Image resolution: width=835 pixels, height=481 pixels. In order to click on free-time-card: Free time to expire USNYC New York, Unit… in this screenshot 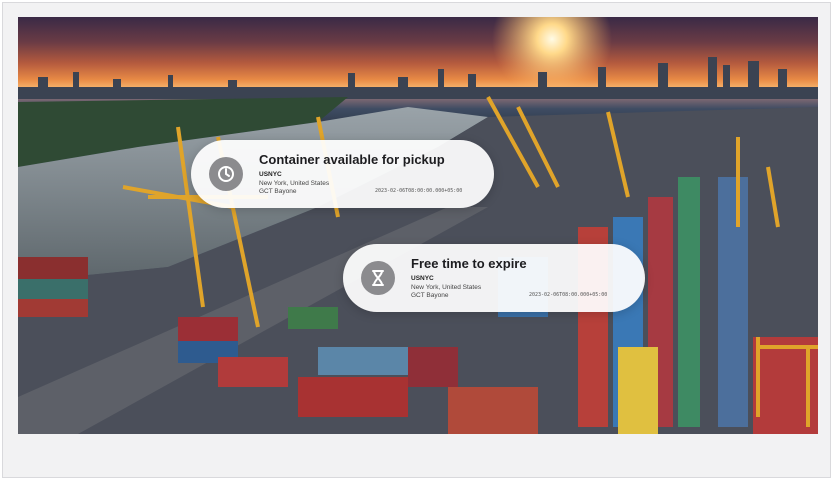, I will do `click(494, 278)`.